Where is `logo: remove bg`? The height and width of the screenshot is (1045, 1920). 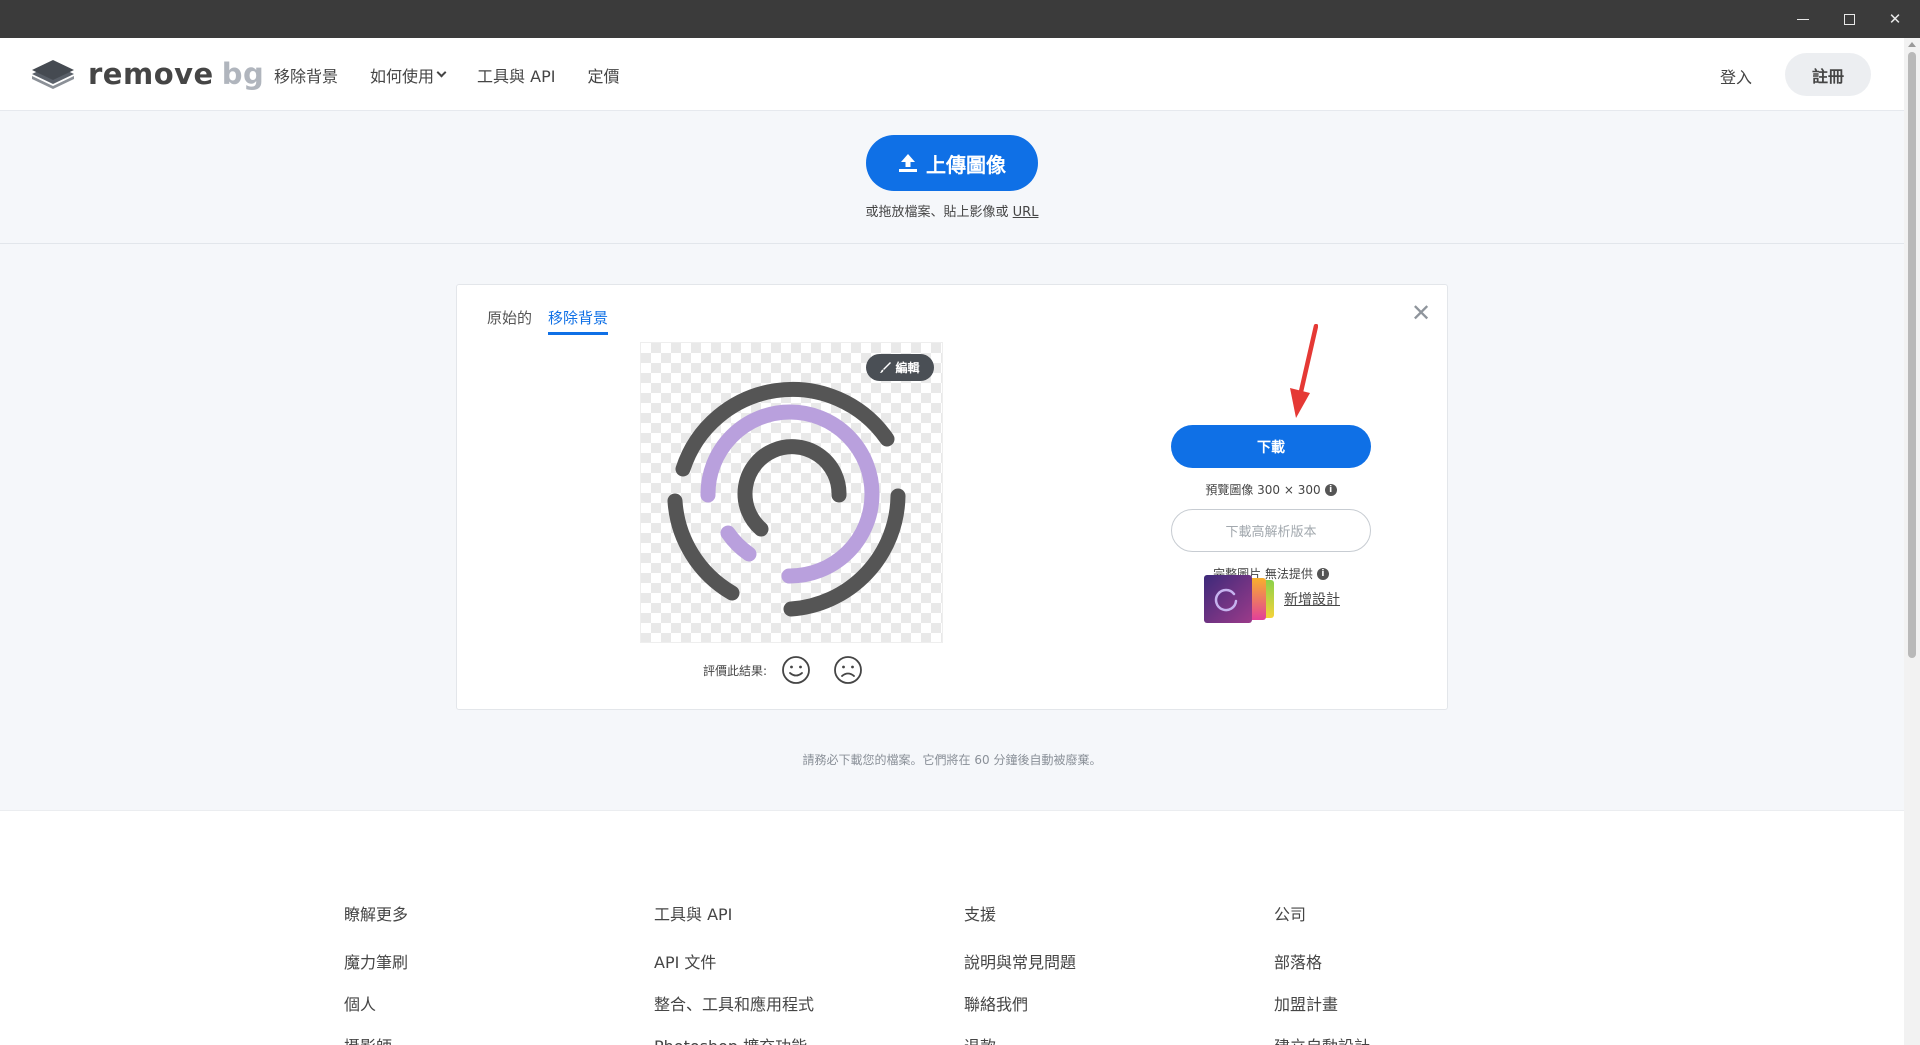 logo: remove bg is located at coordinates (147, 74).